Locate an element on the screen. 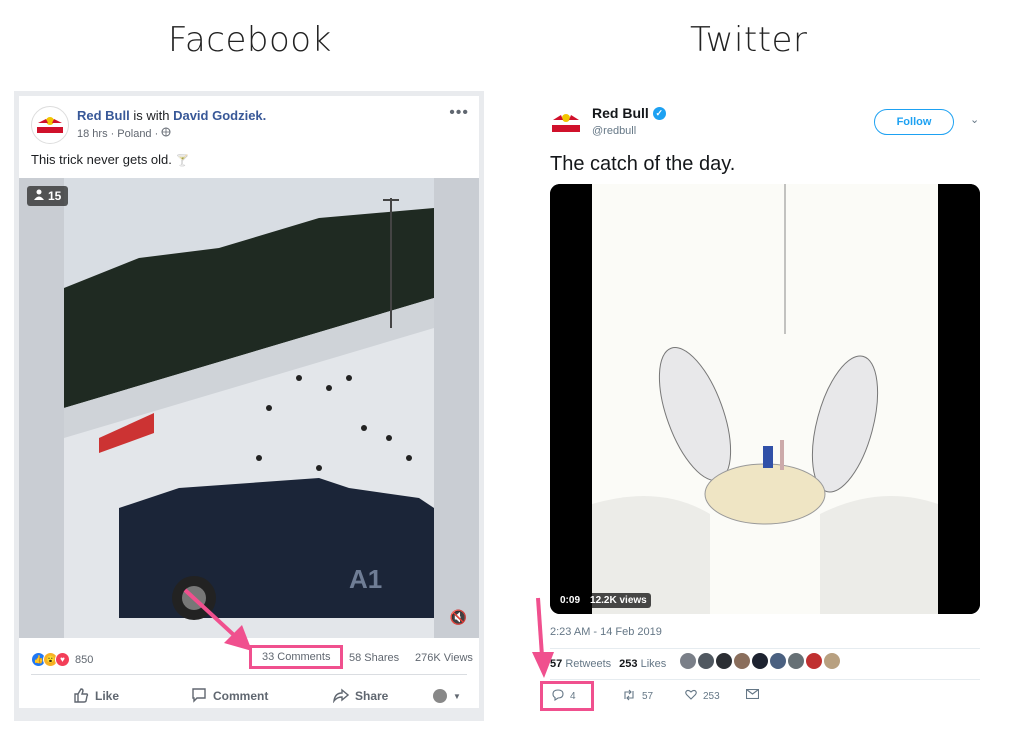  facebook-heading: Facebook is located at coordinates (250, 40).